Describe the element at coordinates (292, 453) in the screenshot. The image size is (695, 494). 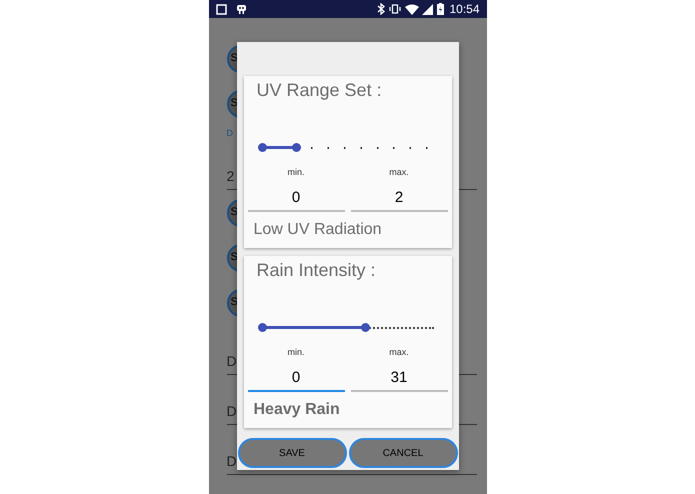
I see `dialog-button: SAVE` at that location.